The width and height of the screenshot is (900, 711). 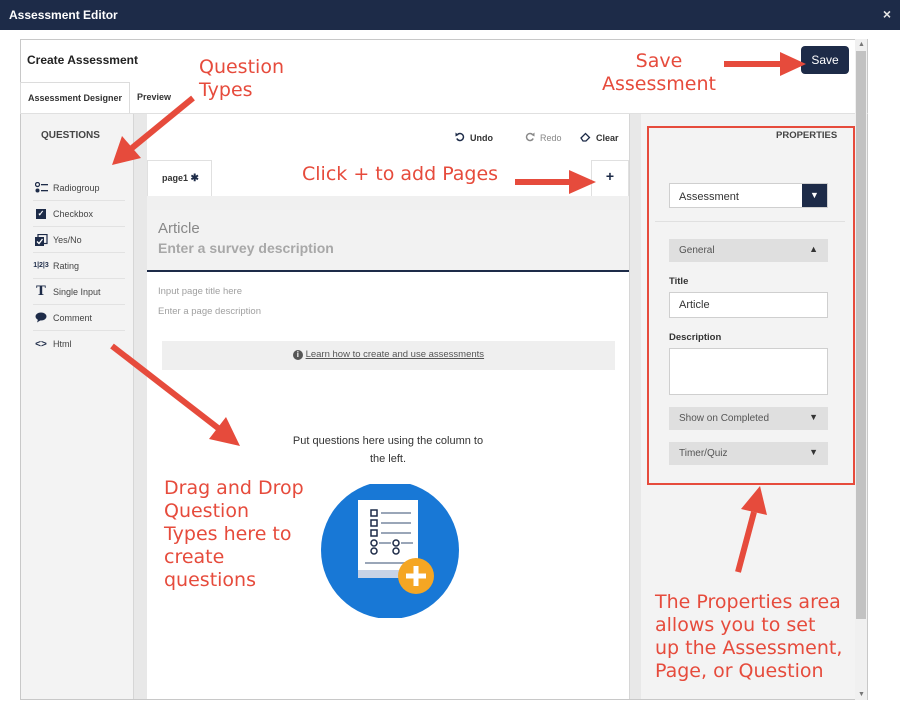 I want to click on page-title-placeholder: Input page title here, so click(x=200, y=291).